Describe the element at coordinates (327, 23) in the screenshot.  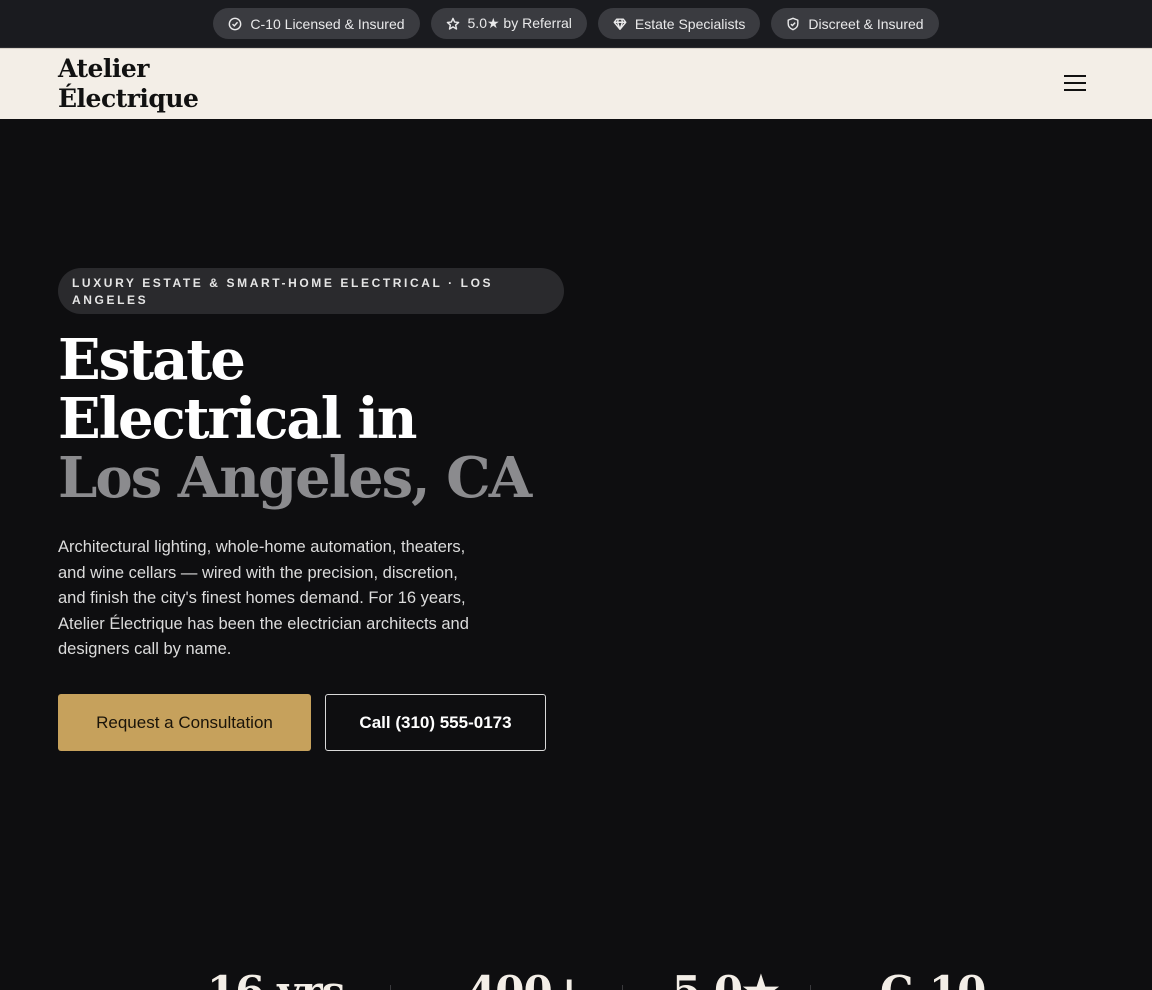
I see `trust-pill-label: C-10 Licensed & Insured` at that location.